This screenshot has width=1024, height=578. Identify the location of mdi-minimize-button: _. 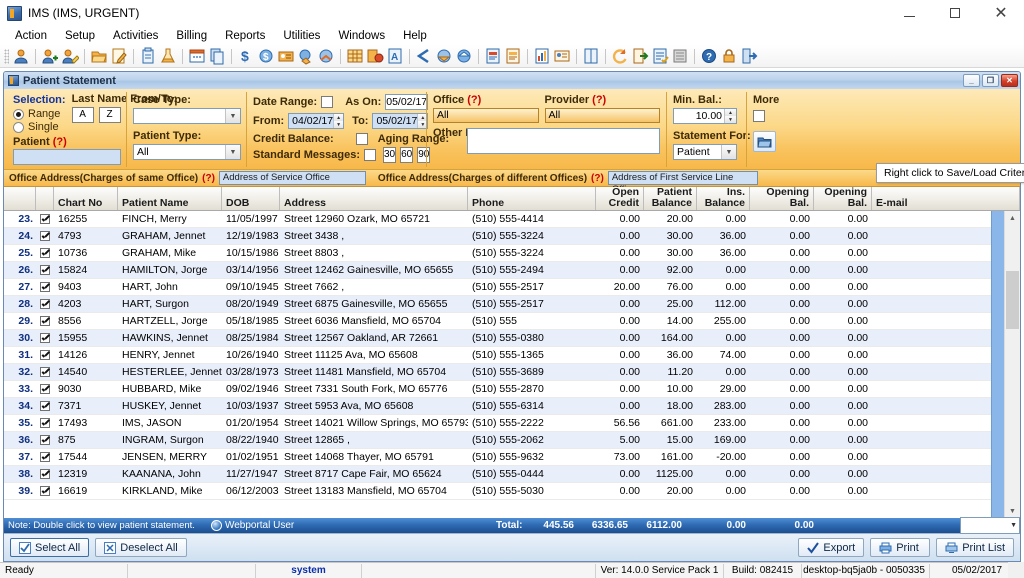
(971, 80).